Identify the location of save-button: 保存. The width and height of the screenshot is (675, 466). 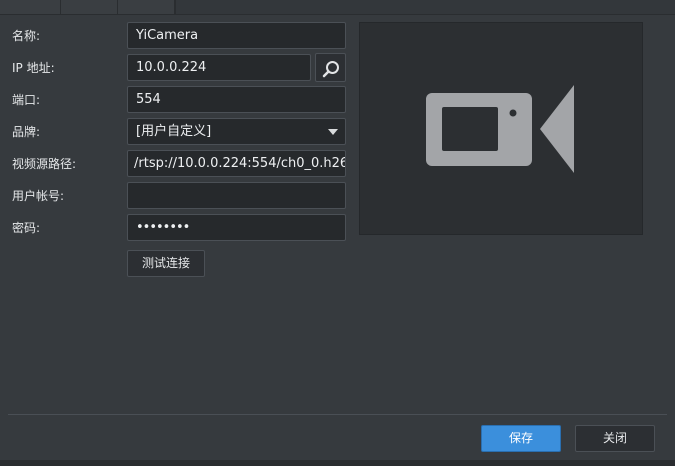
(521, 438).